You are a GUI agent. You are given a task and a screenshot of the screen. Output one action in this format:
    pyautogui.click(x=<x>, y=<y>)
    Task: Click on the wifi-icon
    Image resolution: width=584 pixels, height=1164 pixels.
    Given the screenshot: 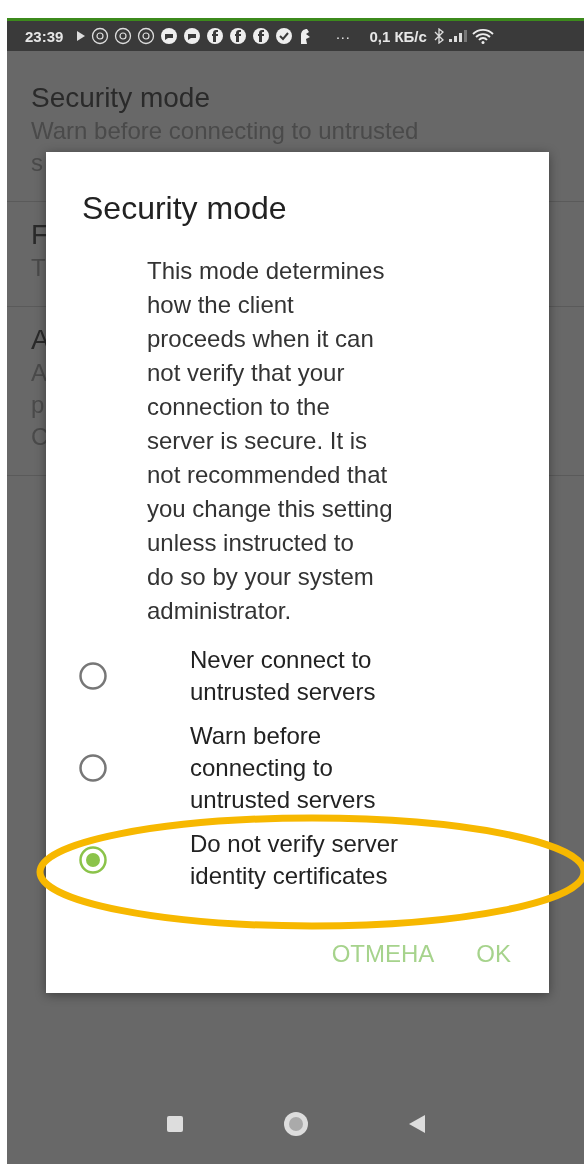 What is the action you would take?
    pyautogui.click(x=482, y=36)
    